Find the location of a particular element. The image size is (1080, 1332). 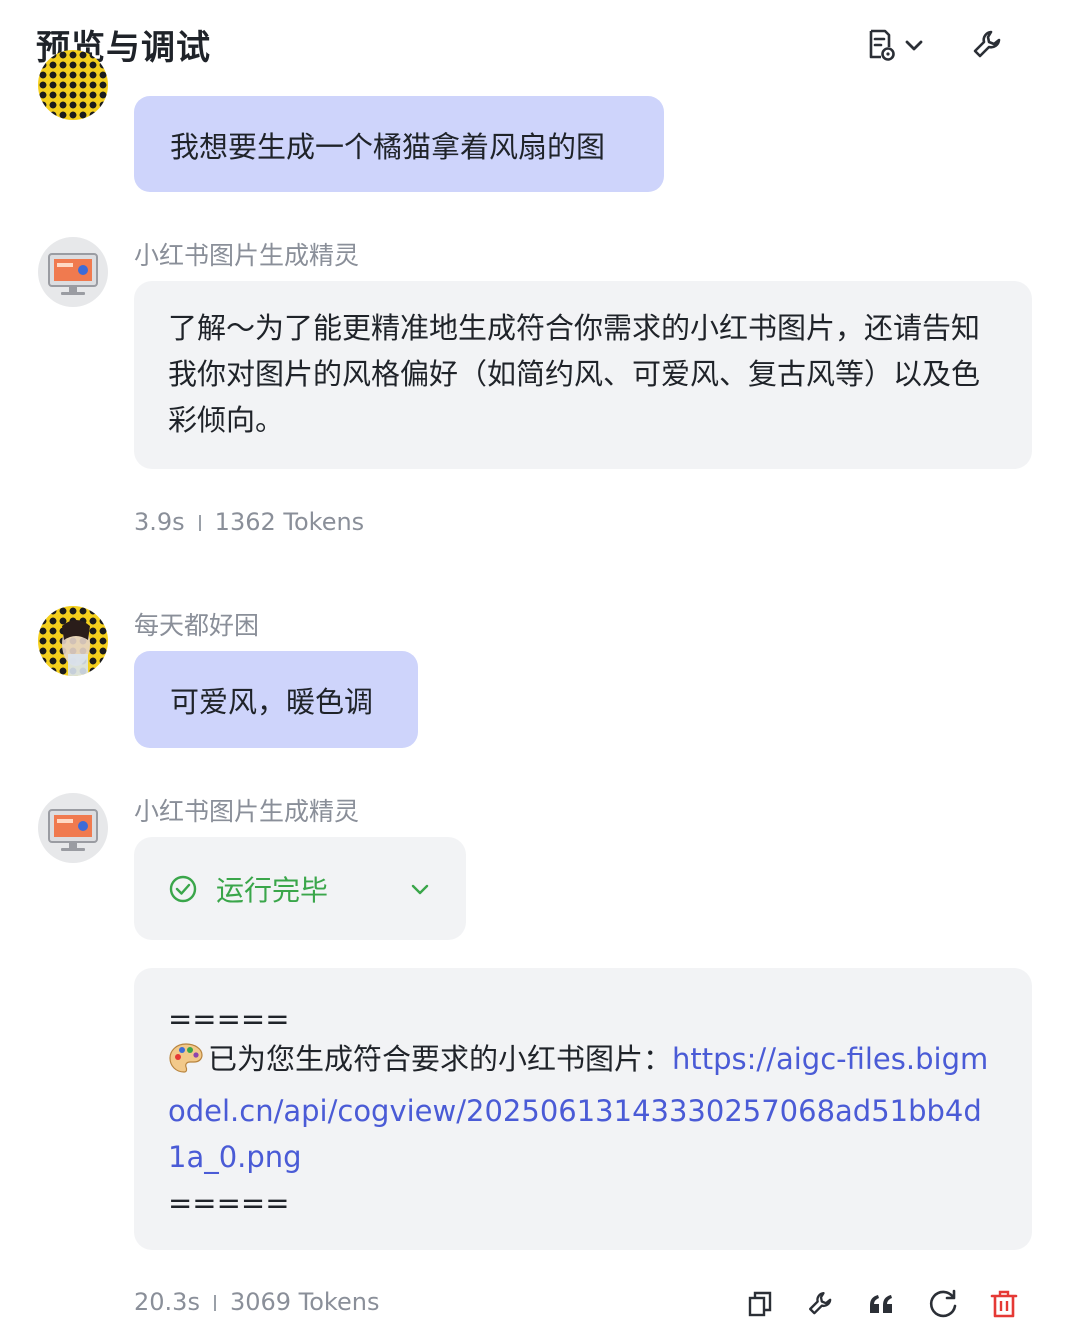

message-actions is located at coordinates (882, 1304).